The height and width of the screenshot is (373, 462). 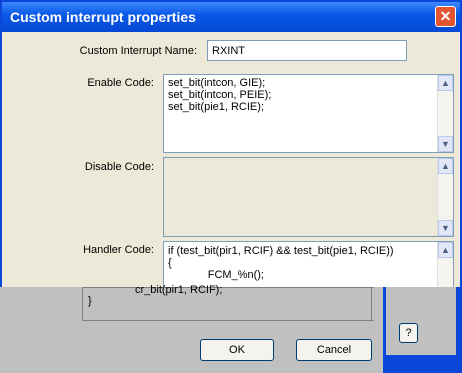 What do you see at coordinates (307, 50) in the screenshot?
I see `interrupt-name-input: RXINT` at bounding box center [307, 50].